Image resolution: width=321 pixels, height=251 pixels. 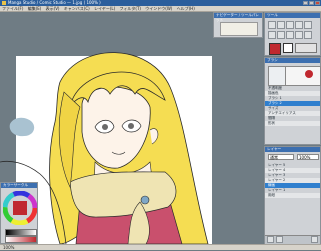 I want to click on brush-tool-button, so click(x=281, y=25).